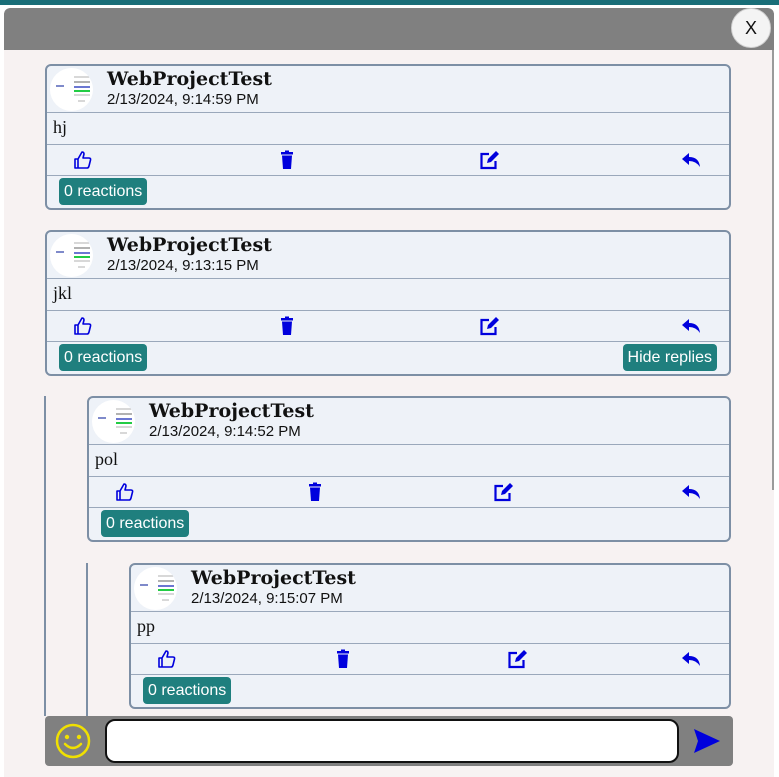 This screenshot has height=777, width=779. I want to click on comment-body: pol, so click(409, 461).